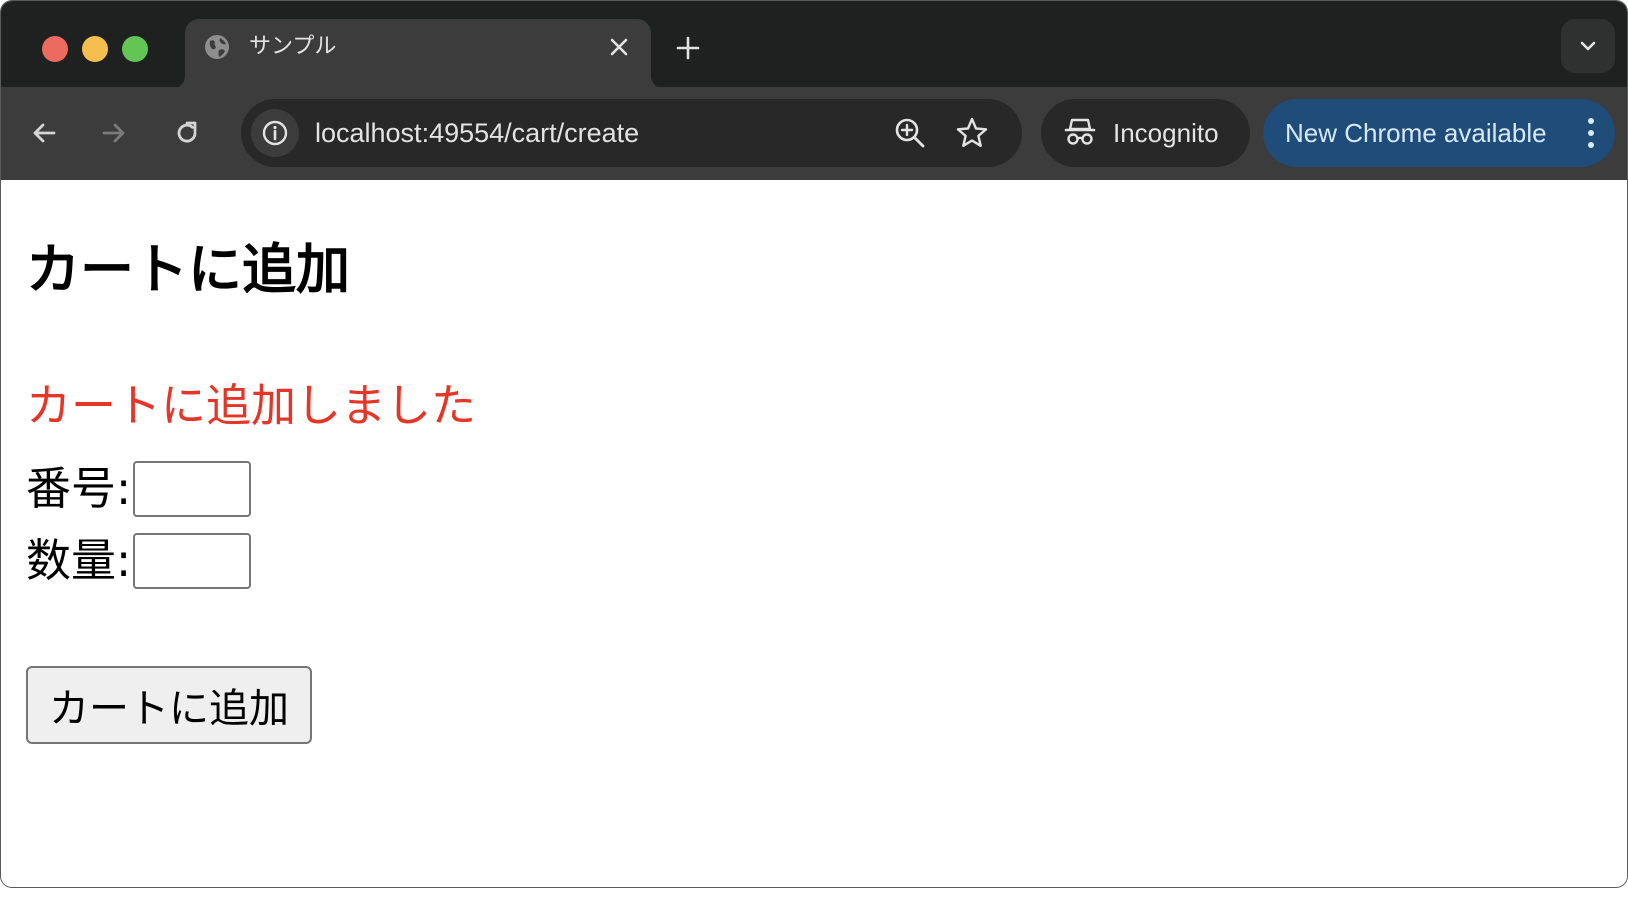  Describe the element at coordinates (188, 269) in the screenshot. I see `page-title: カートに追加` at that location.